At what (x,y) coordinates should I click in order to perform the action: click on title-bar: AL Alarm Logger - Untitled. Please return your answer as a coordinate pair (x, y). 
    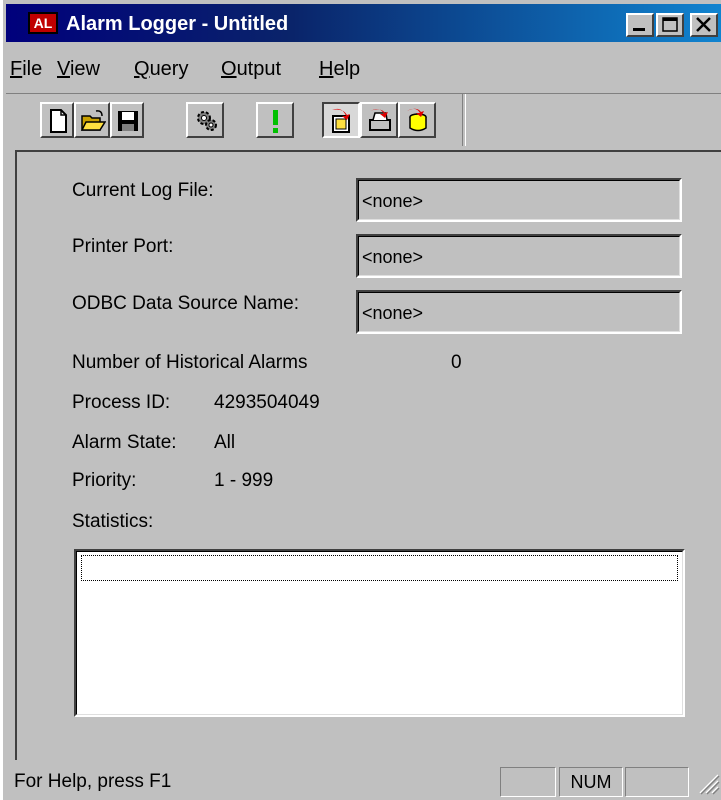
    Looking at the image, I should click on (363, 23).